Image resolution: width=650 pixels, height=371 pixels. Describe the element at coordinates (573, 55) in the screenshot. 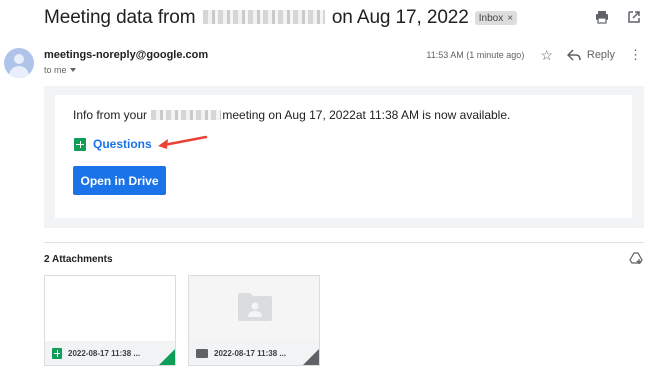

I see `reply-icon` at that location.